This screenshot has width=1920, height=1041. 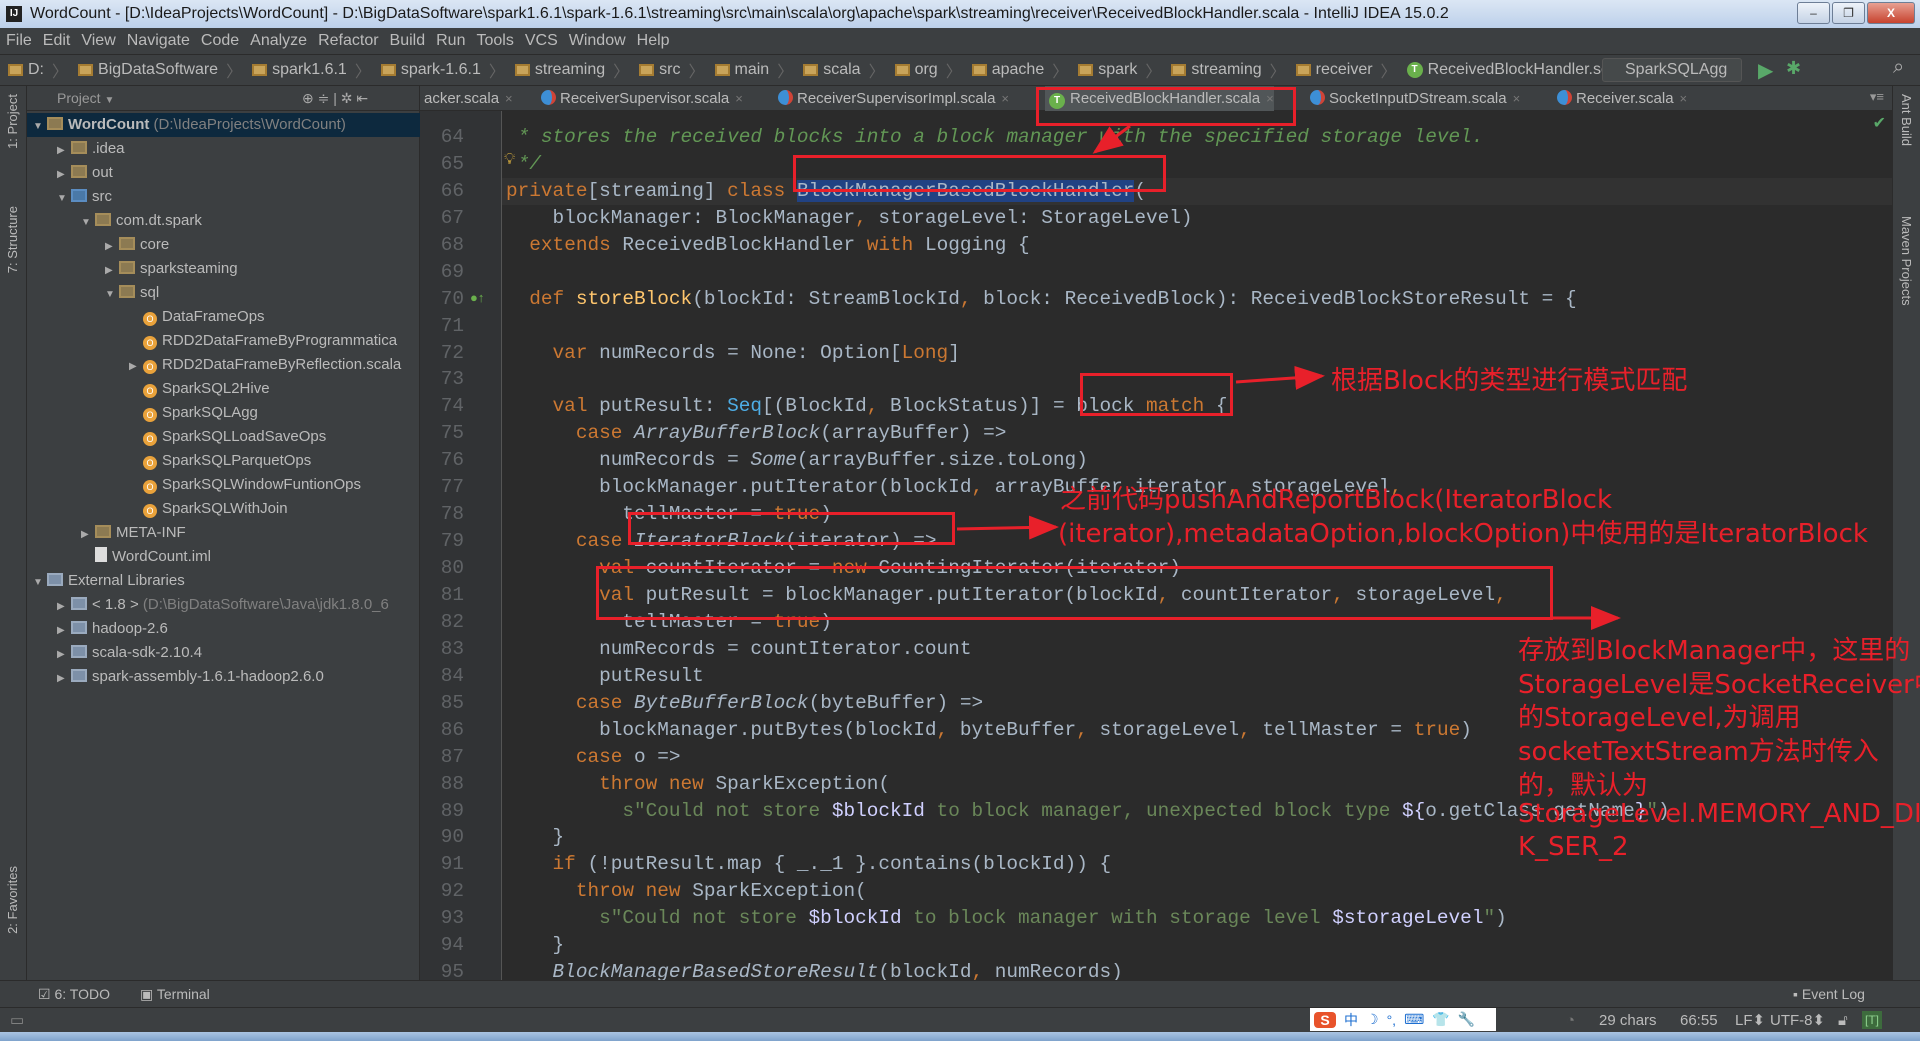 I want to click on annotation-storage-line: 的StorageLevel,为调用, so click(x=1659, y=718).